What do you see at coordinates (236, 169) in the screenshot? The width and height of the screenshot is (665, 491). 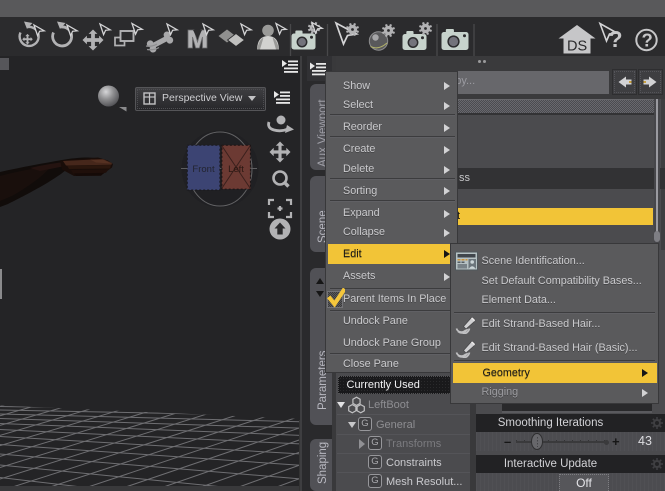 I see `svg-text: Left` at bounding box center [236, 169].